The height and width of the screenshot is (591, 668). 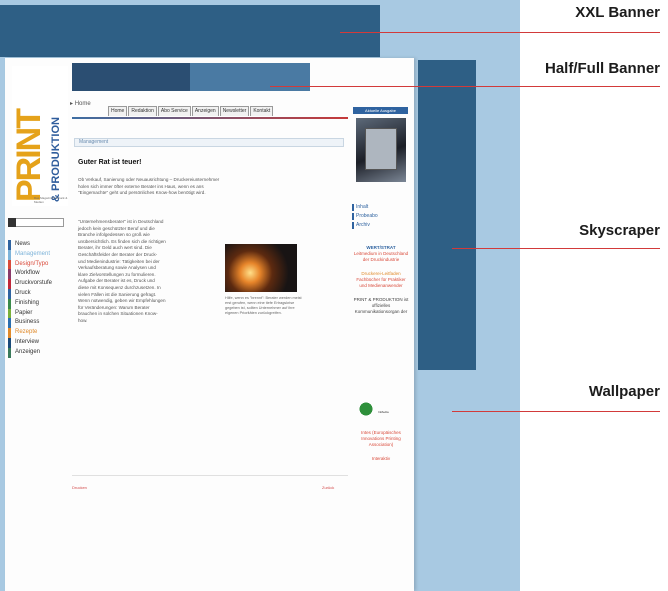 I want to click on print-link: Drucken, so click(x=210, y=488).